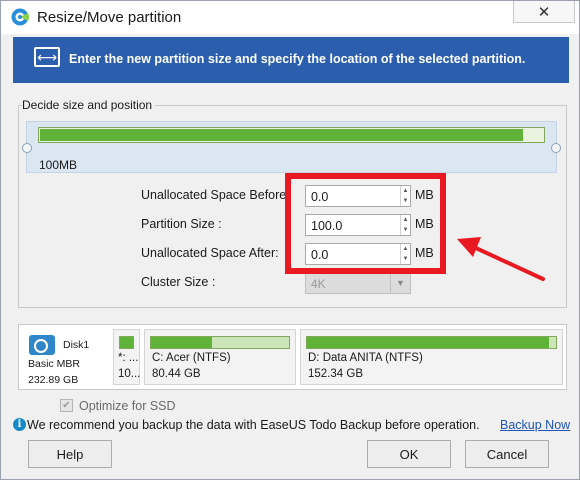 This screenshot has width=580, height=480. What do you see at coordinates (431, 357) in the screenshot?
I see `partition-block-d: D: Data ANITA (NTFS) 152.34 GB` at bounding box center [431, 357].